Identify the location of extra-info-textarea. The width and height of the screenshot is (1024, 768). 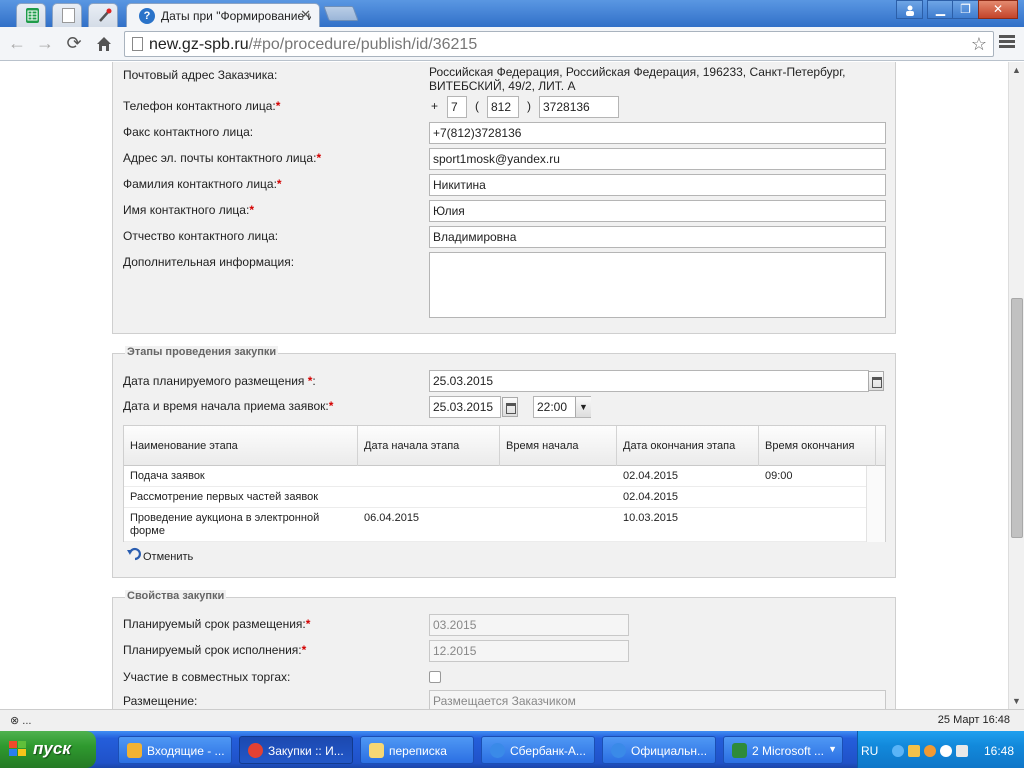
(657, 285).